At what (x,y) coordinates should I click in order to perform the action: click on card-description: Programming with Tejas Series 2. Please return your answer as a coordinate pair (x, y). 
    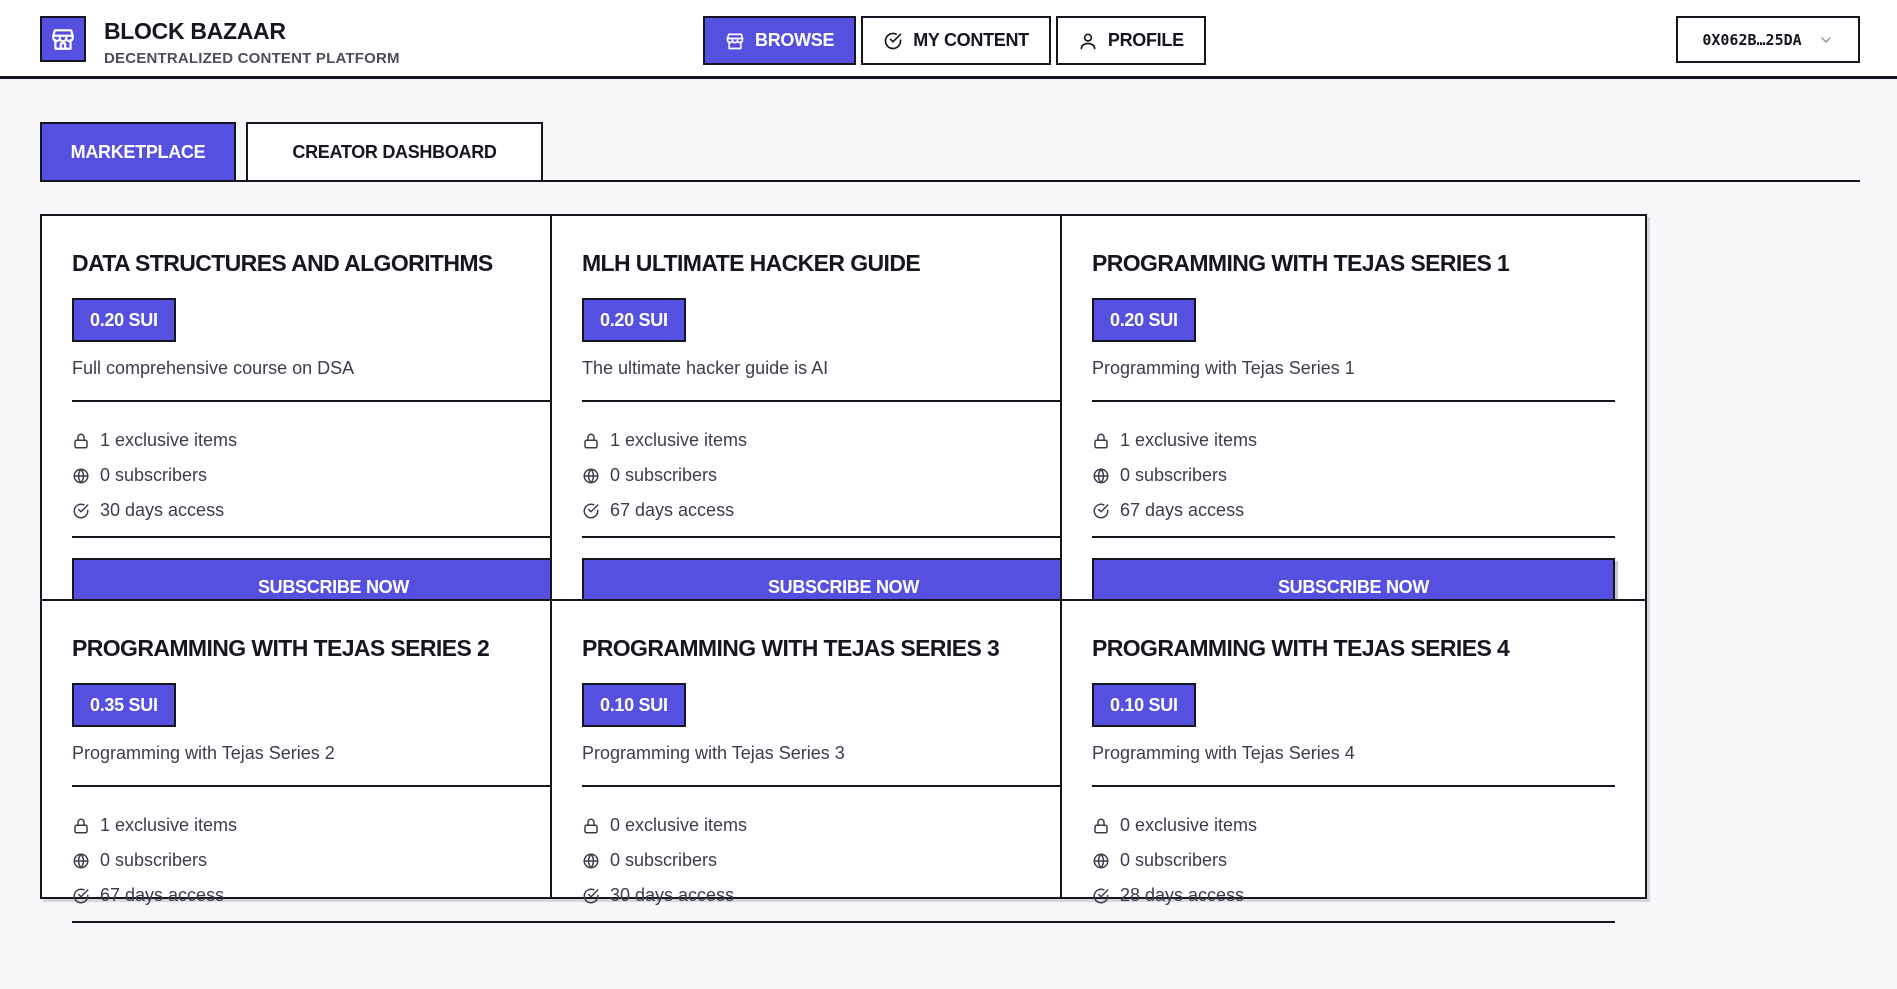
    Looking at the image, I should click on (203, 753).